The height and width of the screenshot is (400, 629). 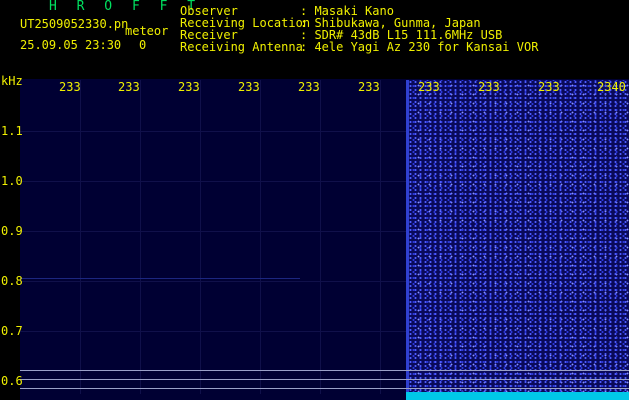 What do you see at coordinates (12, 81) in the screenshot?
I see `y-axis-unit: kHz` at bounding box center [12, 81].